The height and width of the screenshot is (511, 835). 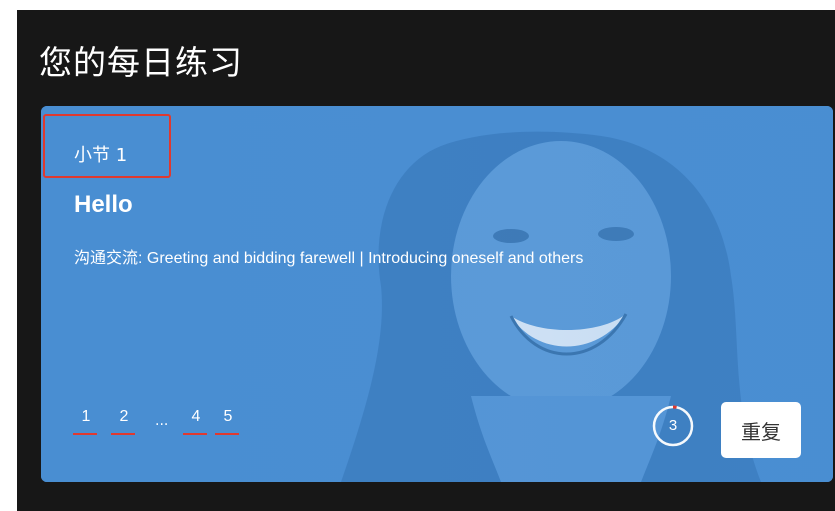 I want to click on lesson-title: Hello, so click(x=103, y=204).